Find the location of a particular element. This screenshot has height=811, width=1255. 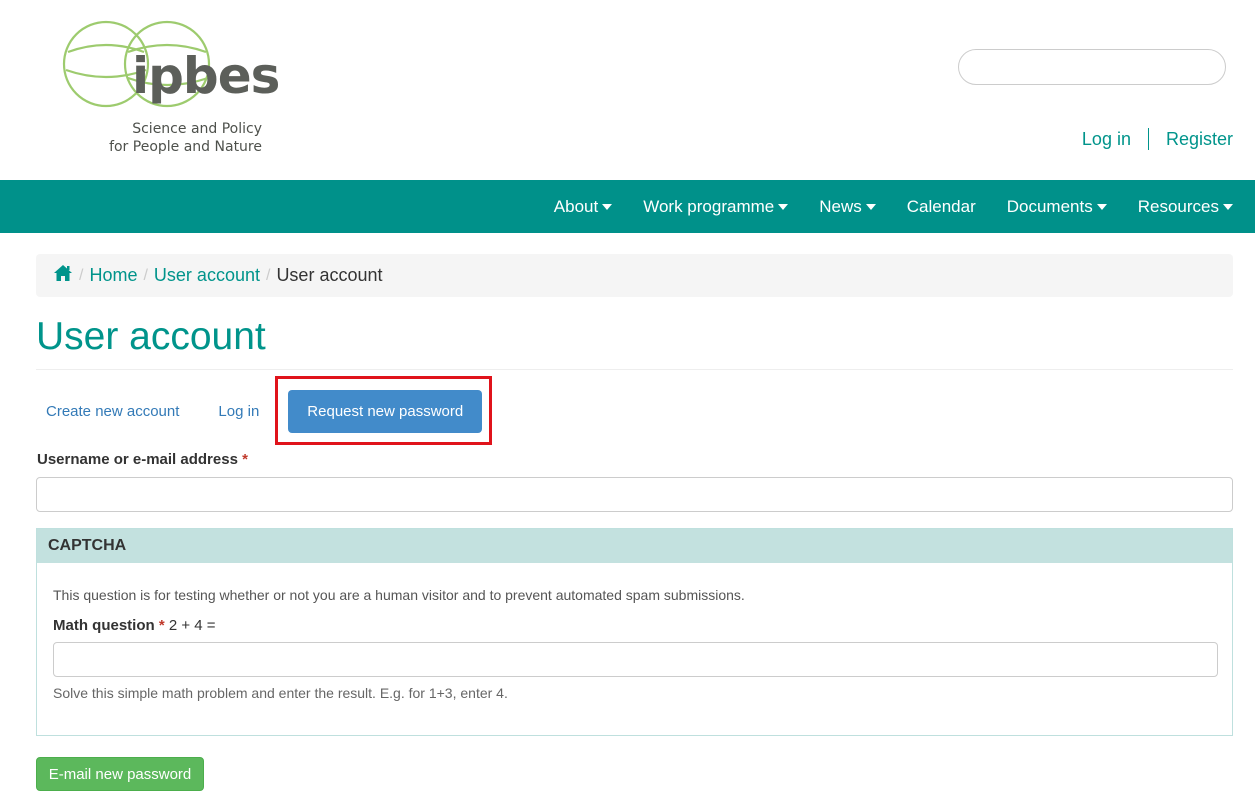

nav-item-label: Resources is located at coordinates (1178, 206).